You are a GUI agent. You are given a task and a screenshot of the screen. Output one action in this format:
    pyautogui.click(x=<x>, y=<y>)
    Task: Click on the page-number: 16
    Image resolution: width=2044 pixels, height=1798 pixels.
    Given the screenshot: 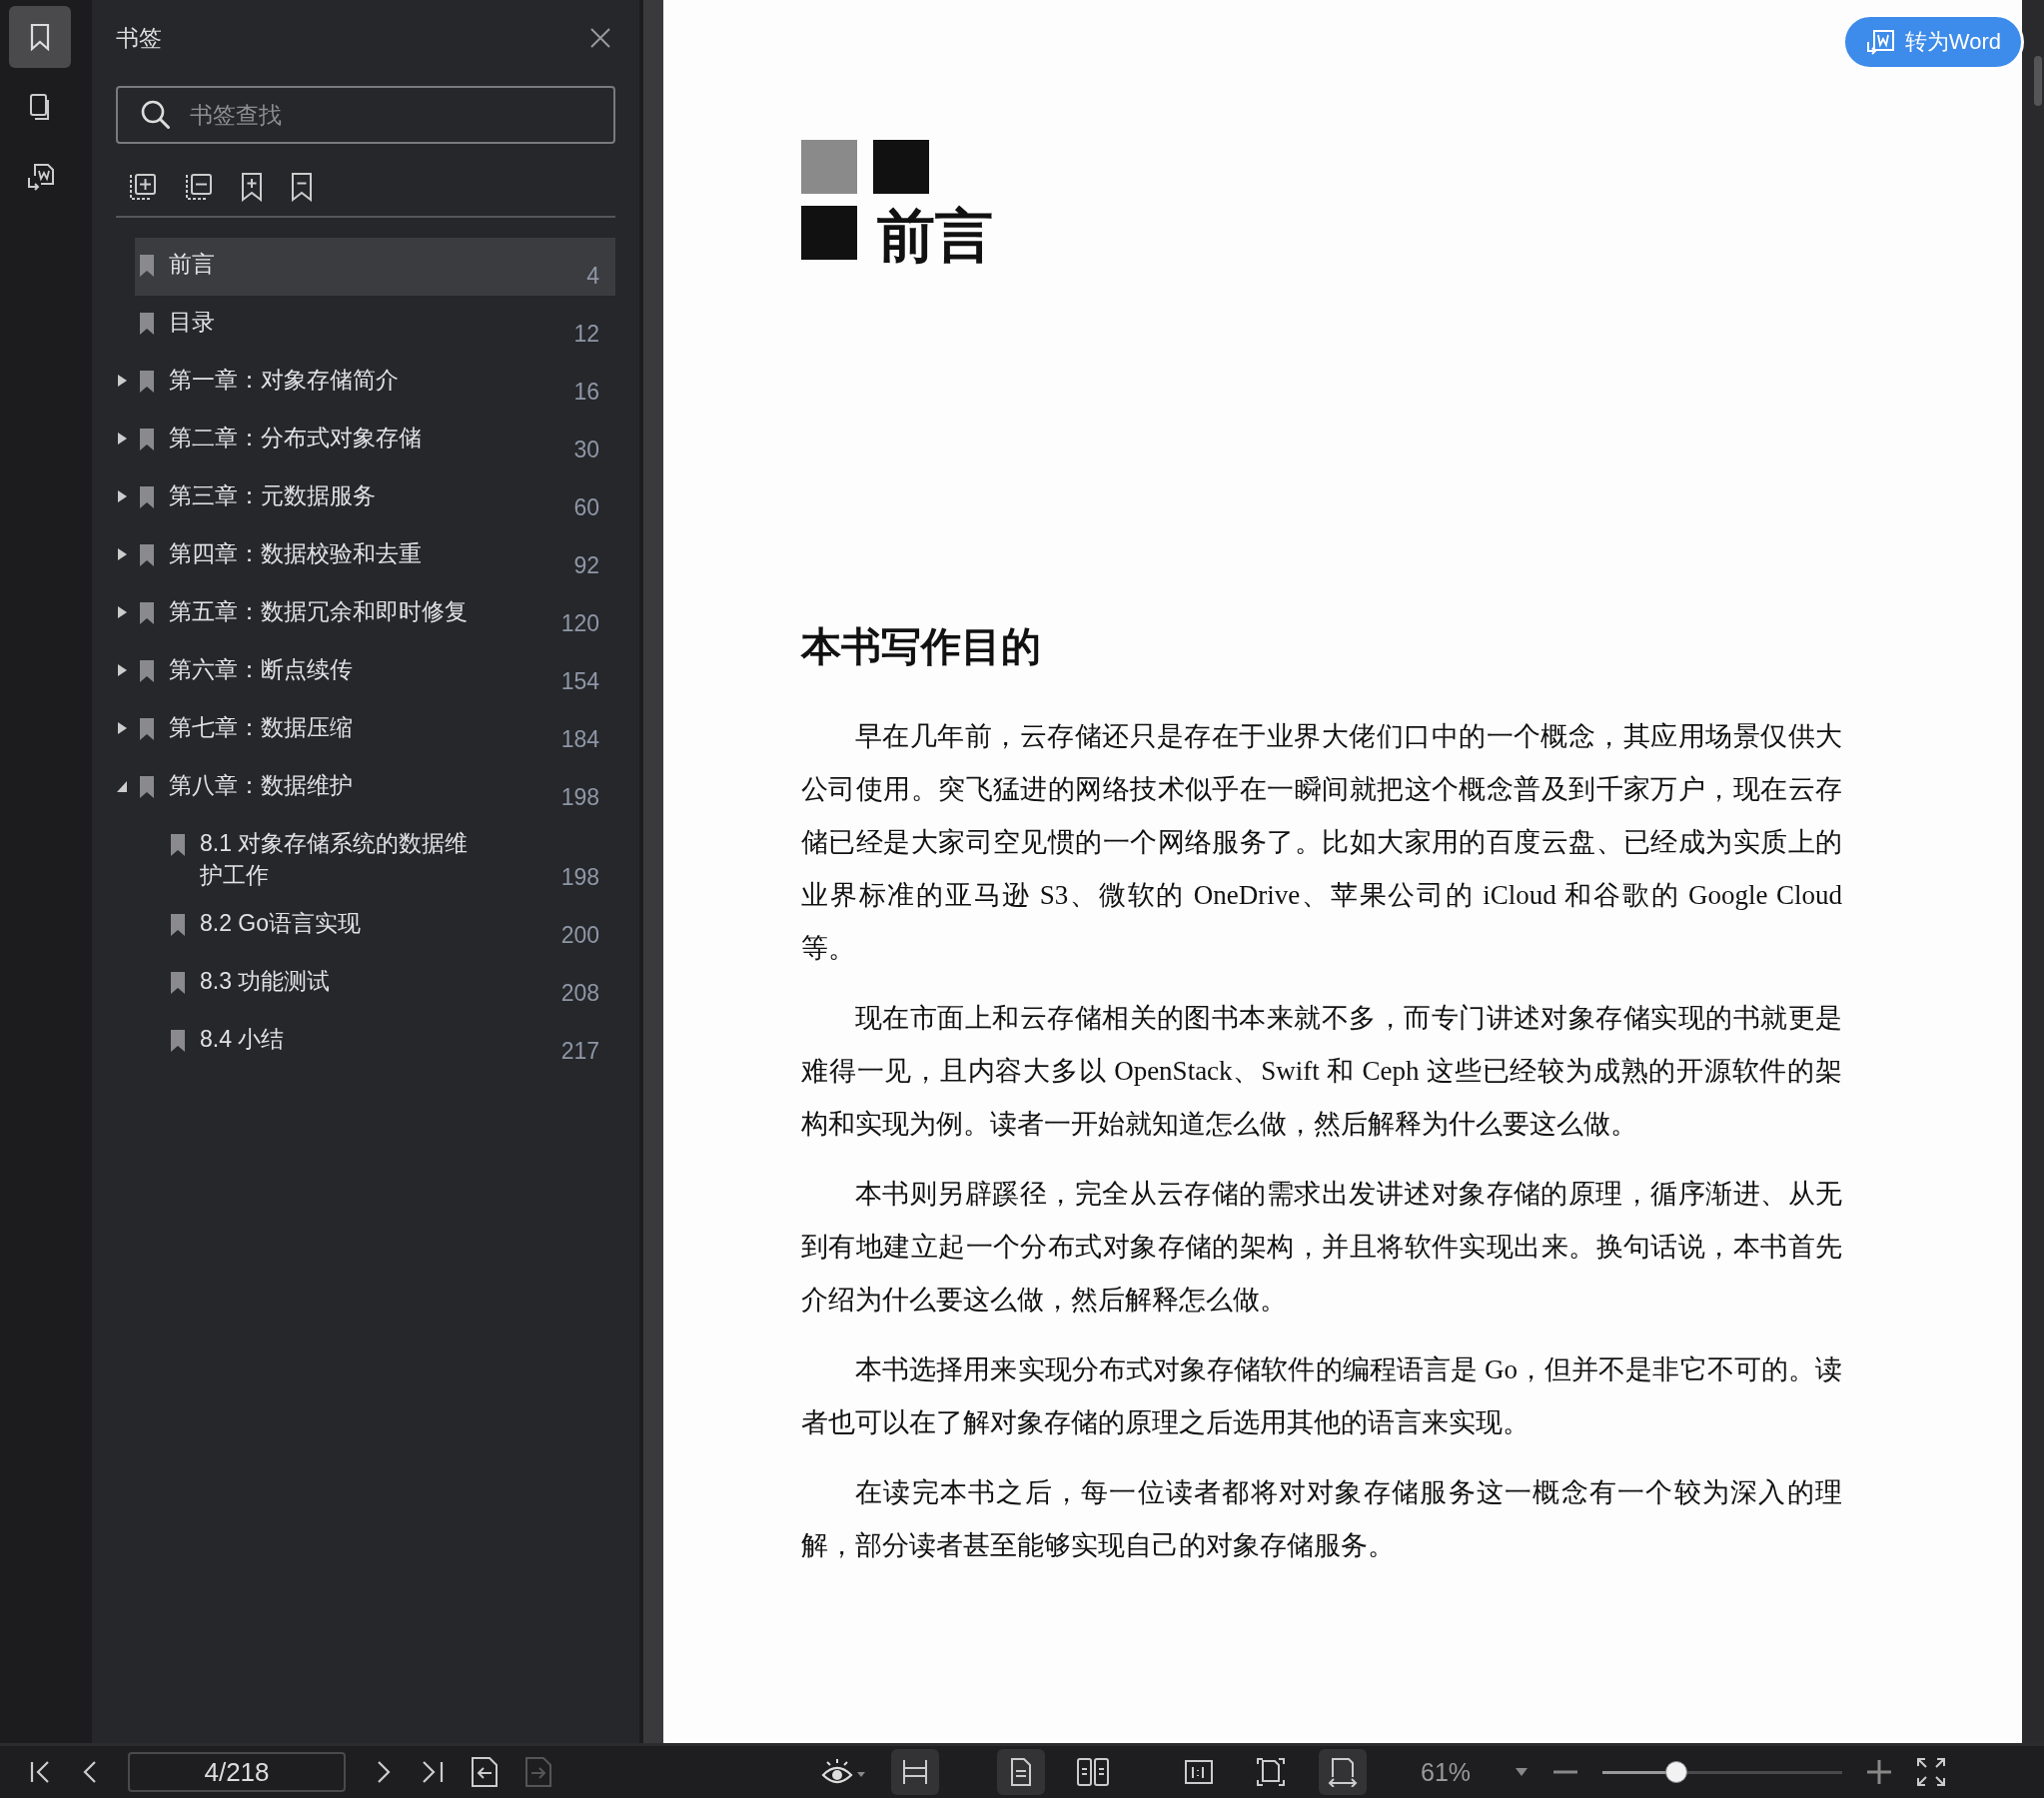 What is the action you would take?
    pyautogui.click(x=586, y=392)
    